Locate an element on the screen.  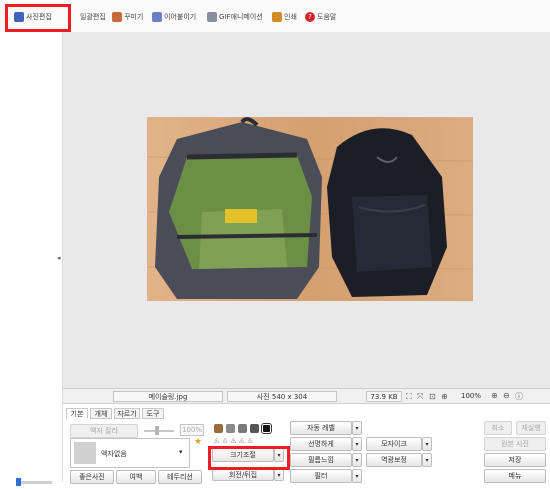
tab-print: 인쇄 is located at coordinates (284, 17).